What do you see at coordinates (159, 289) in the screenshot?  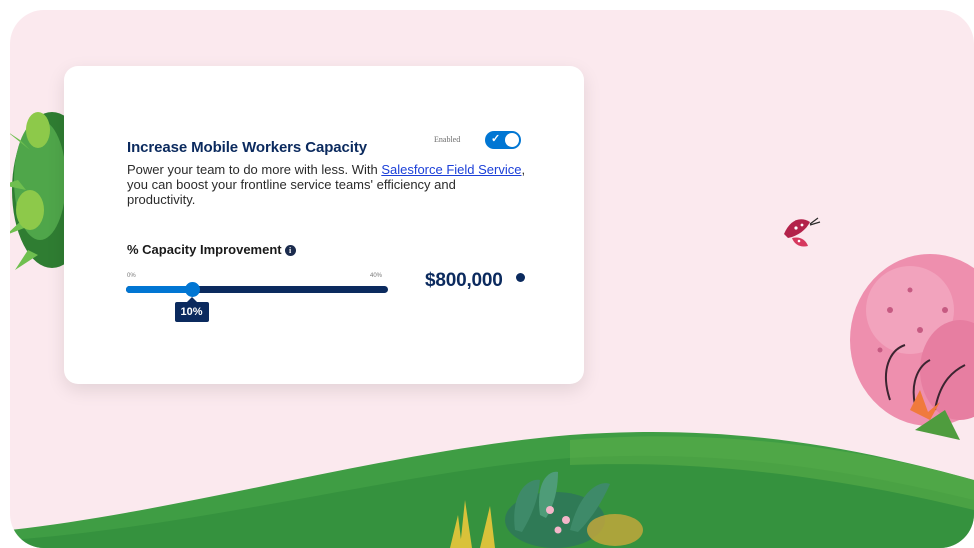 I see `slider-fill` at bounding box center [159, 289].